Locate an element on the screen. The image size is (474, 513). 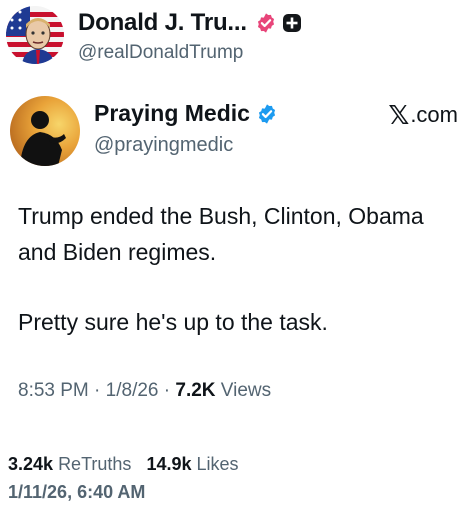
retruths-count: 3.24k is located at coordinates (31, 464).